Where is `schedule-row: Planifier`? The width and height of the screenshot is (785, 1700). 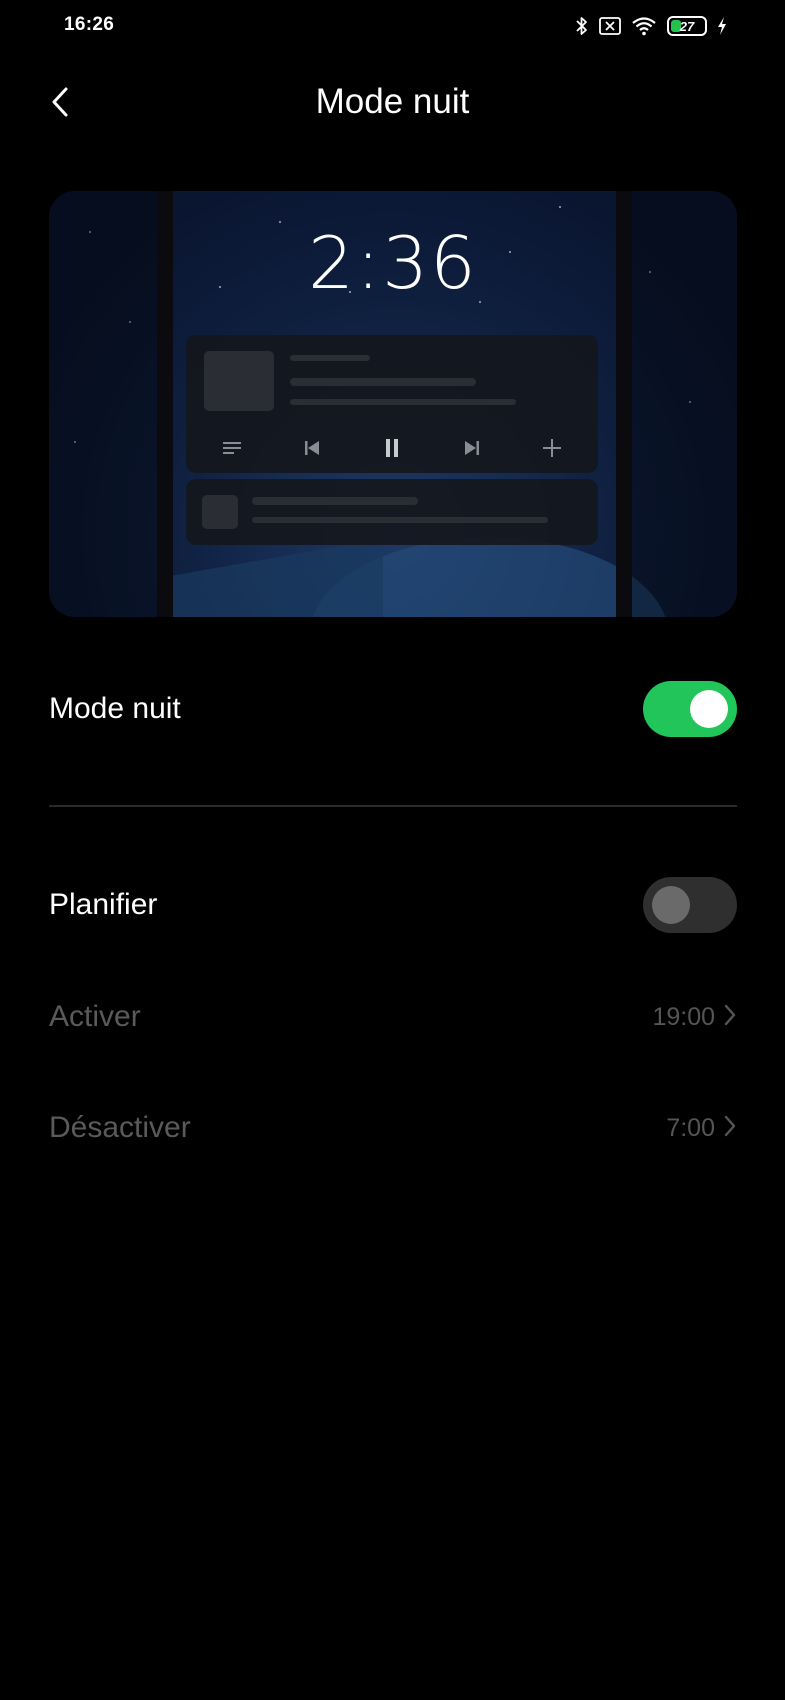 schedule-row: Planifier is located at coordinates (393, 905).